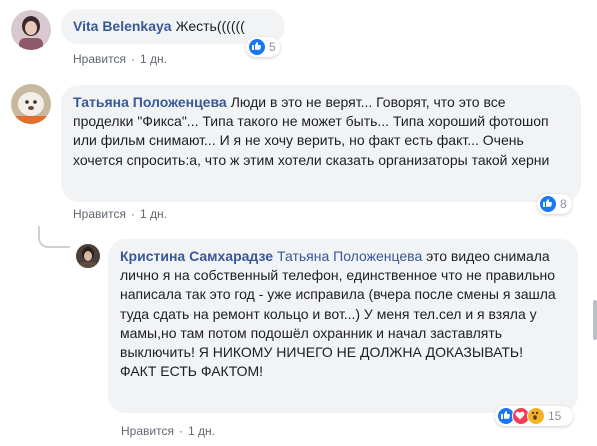 This screenshot has height=446, width=597. I want to click on comment-author: Татьяна Положенцева, so click(150, 102).